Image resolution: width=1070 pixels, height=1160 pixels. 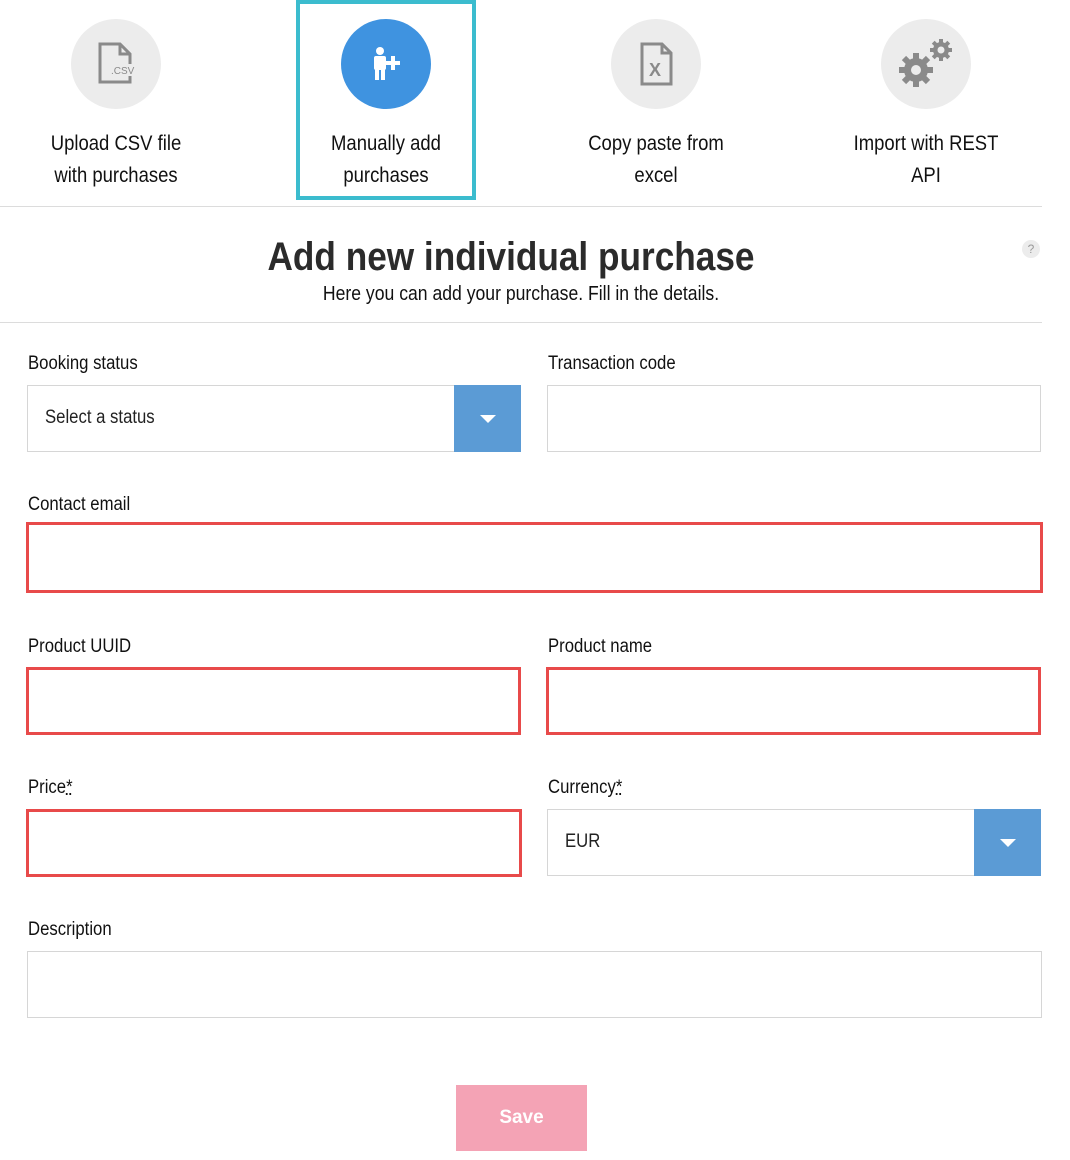 I want to click on svg-text: X, so click(x=655, y=70).